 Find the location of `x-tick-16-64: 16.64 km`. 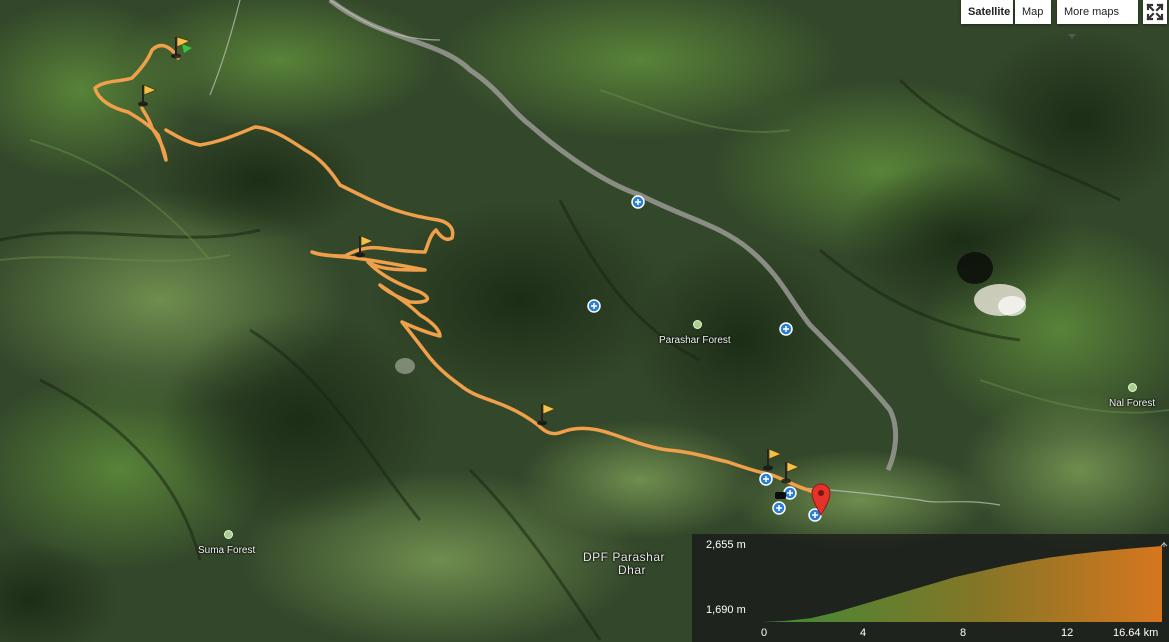

x-tick-16-64: 16.64 km is located at coordinates (1136, 633).